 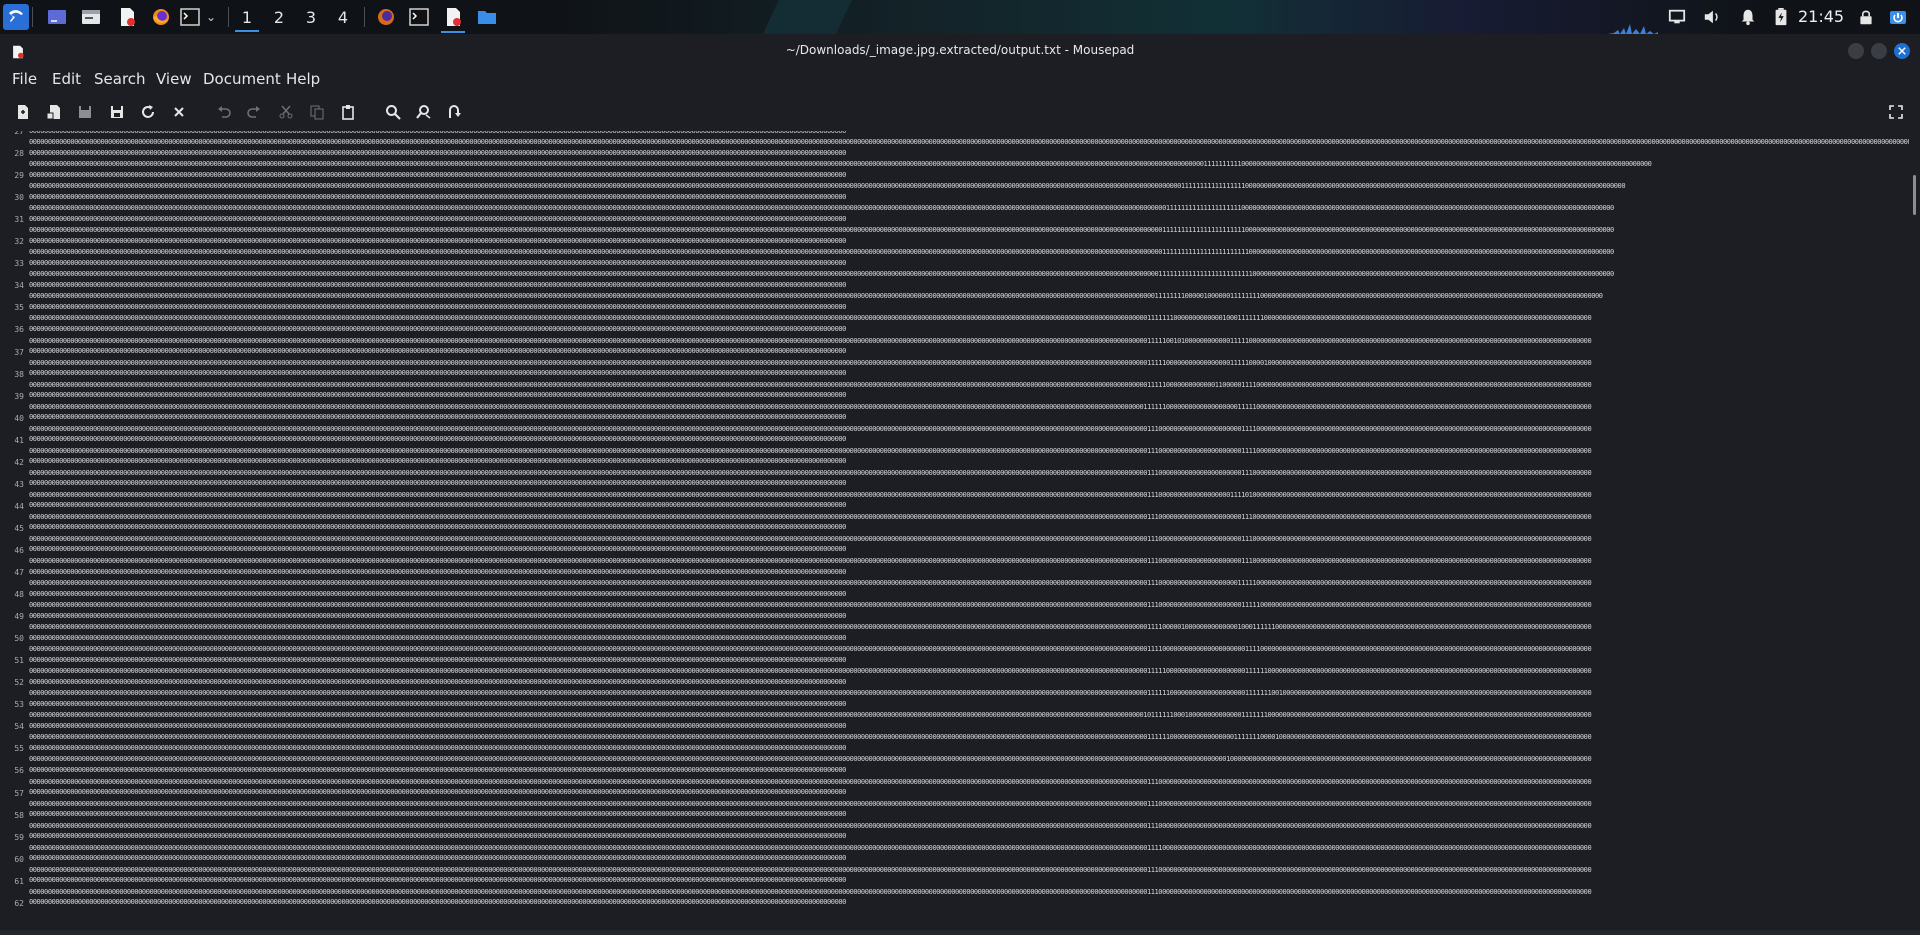 I want to click on paste-icon, so click(x=348, y=112).